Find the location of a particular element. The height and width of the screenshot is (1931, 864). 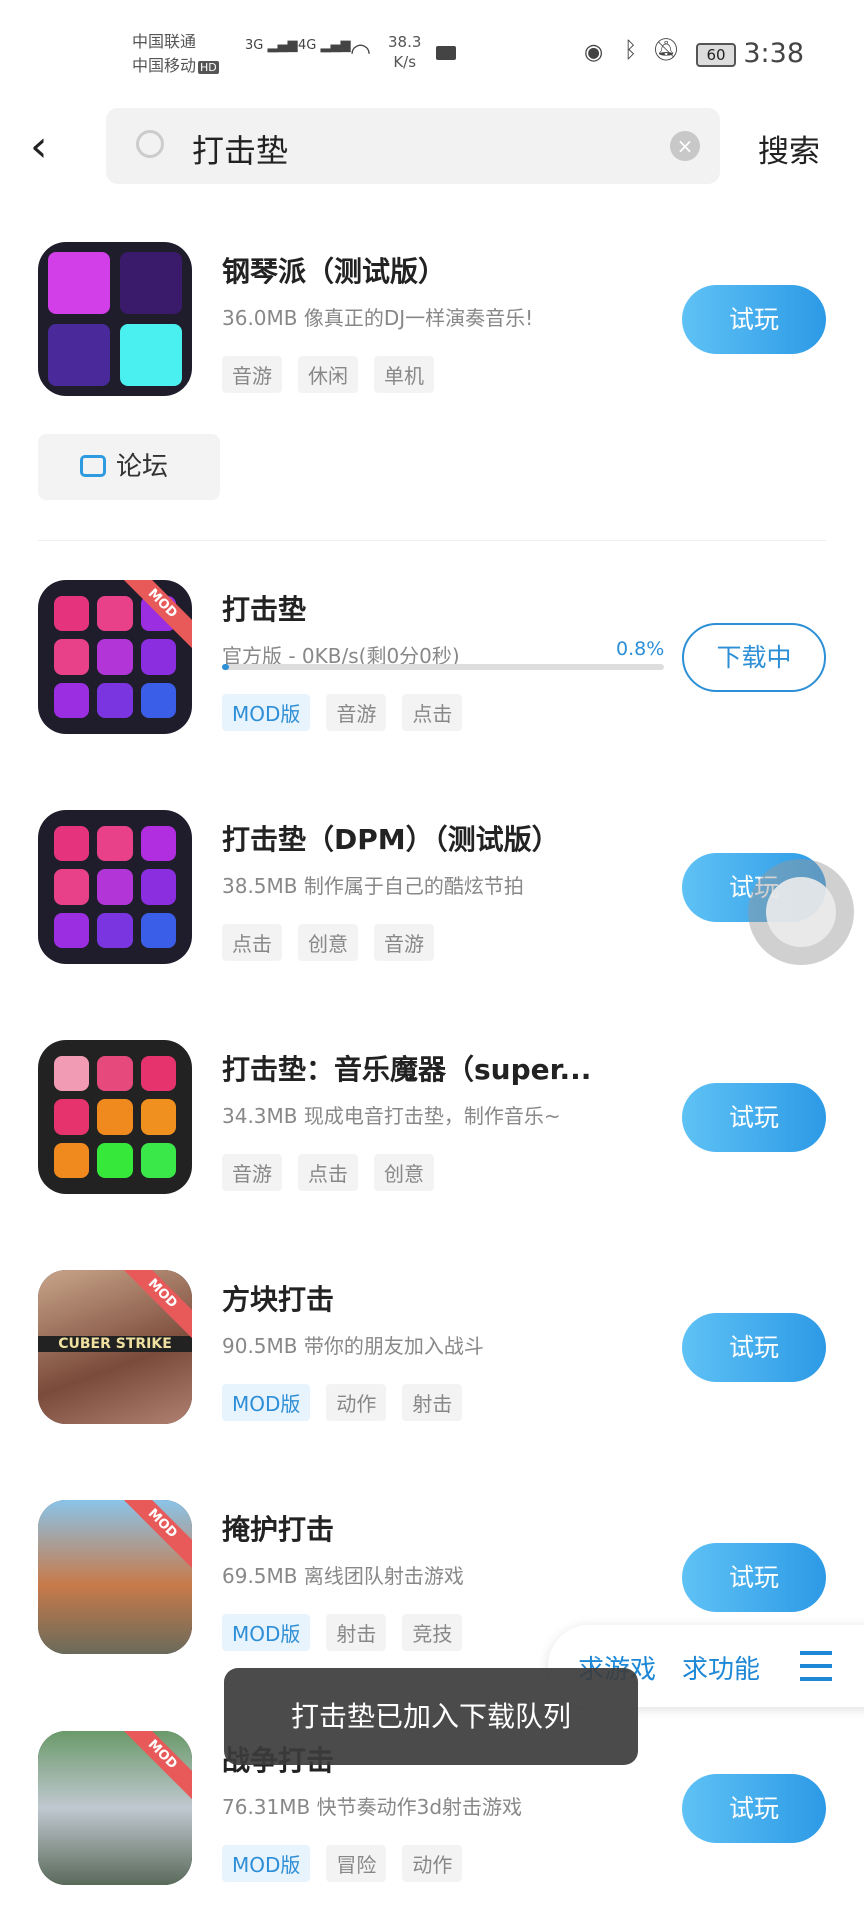

downloading-button: 下载中 is located at coordinates (754, 657).